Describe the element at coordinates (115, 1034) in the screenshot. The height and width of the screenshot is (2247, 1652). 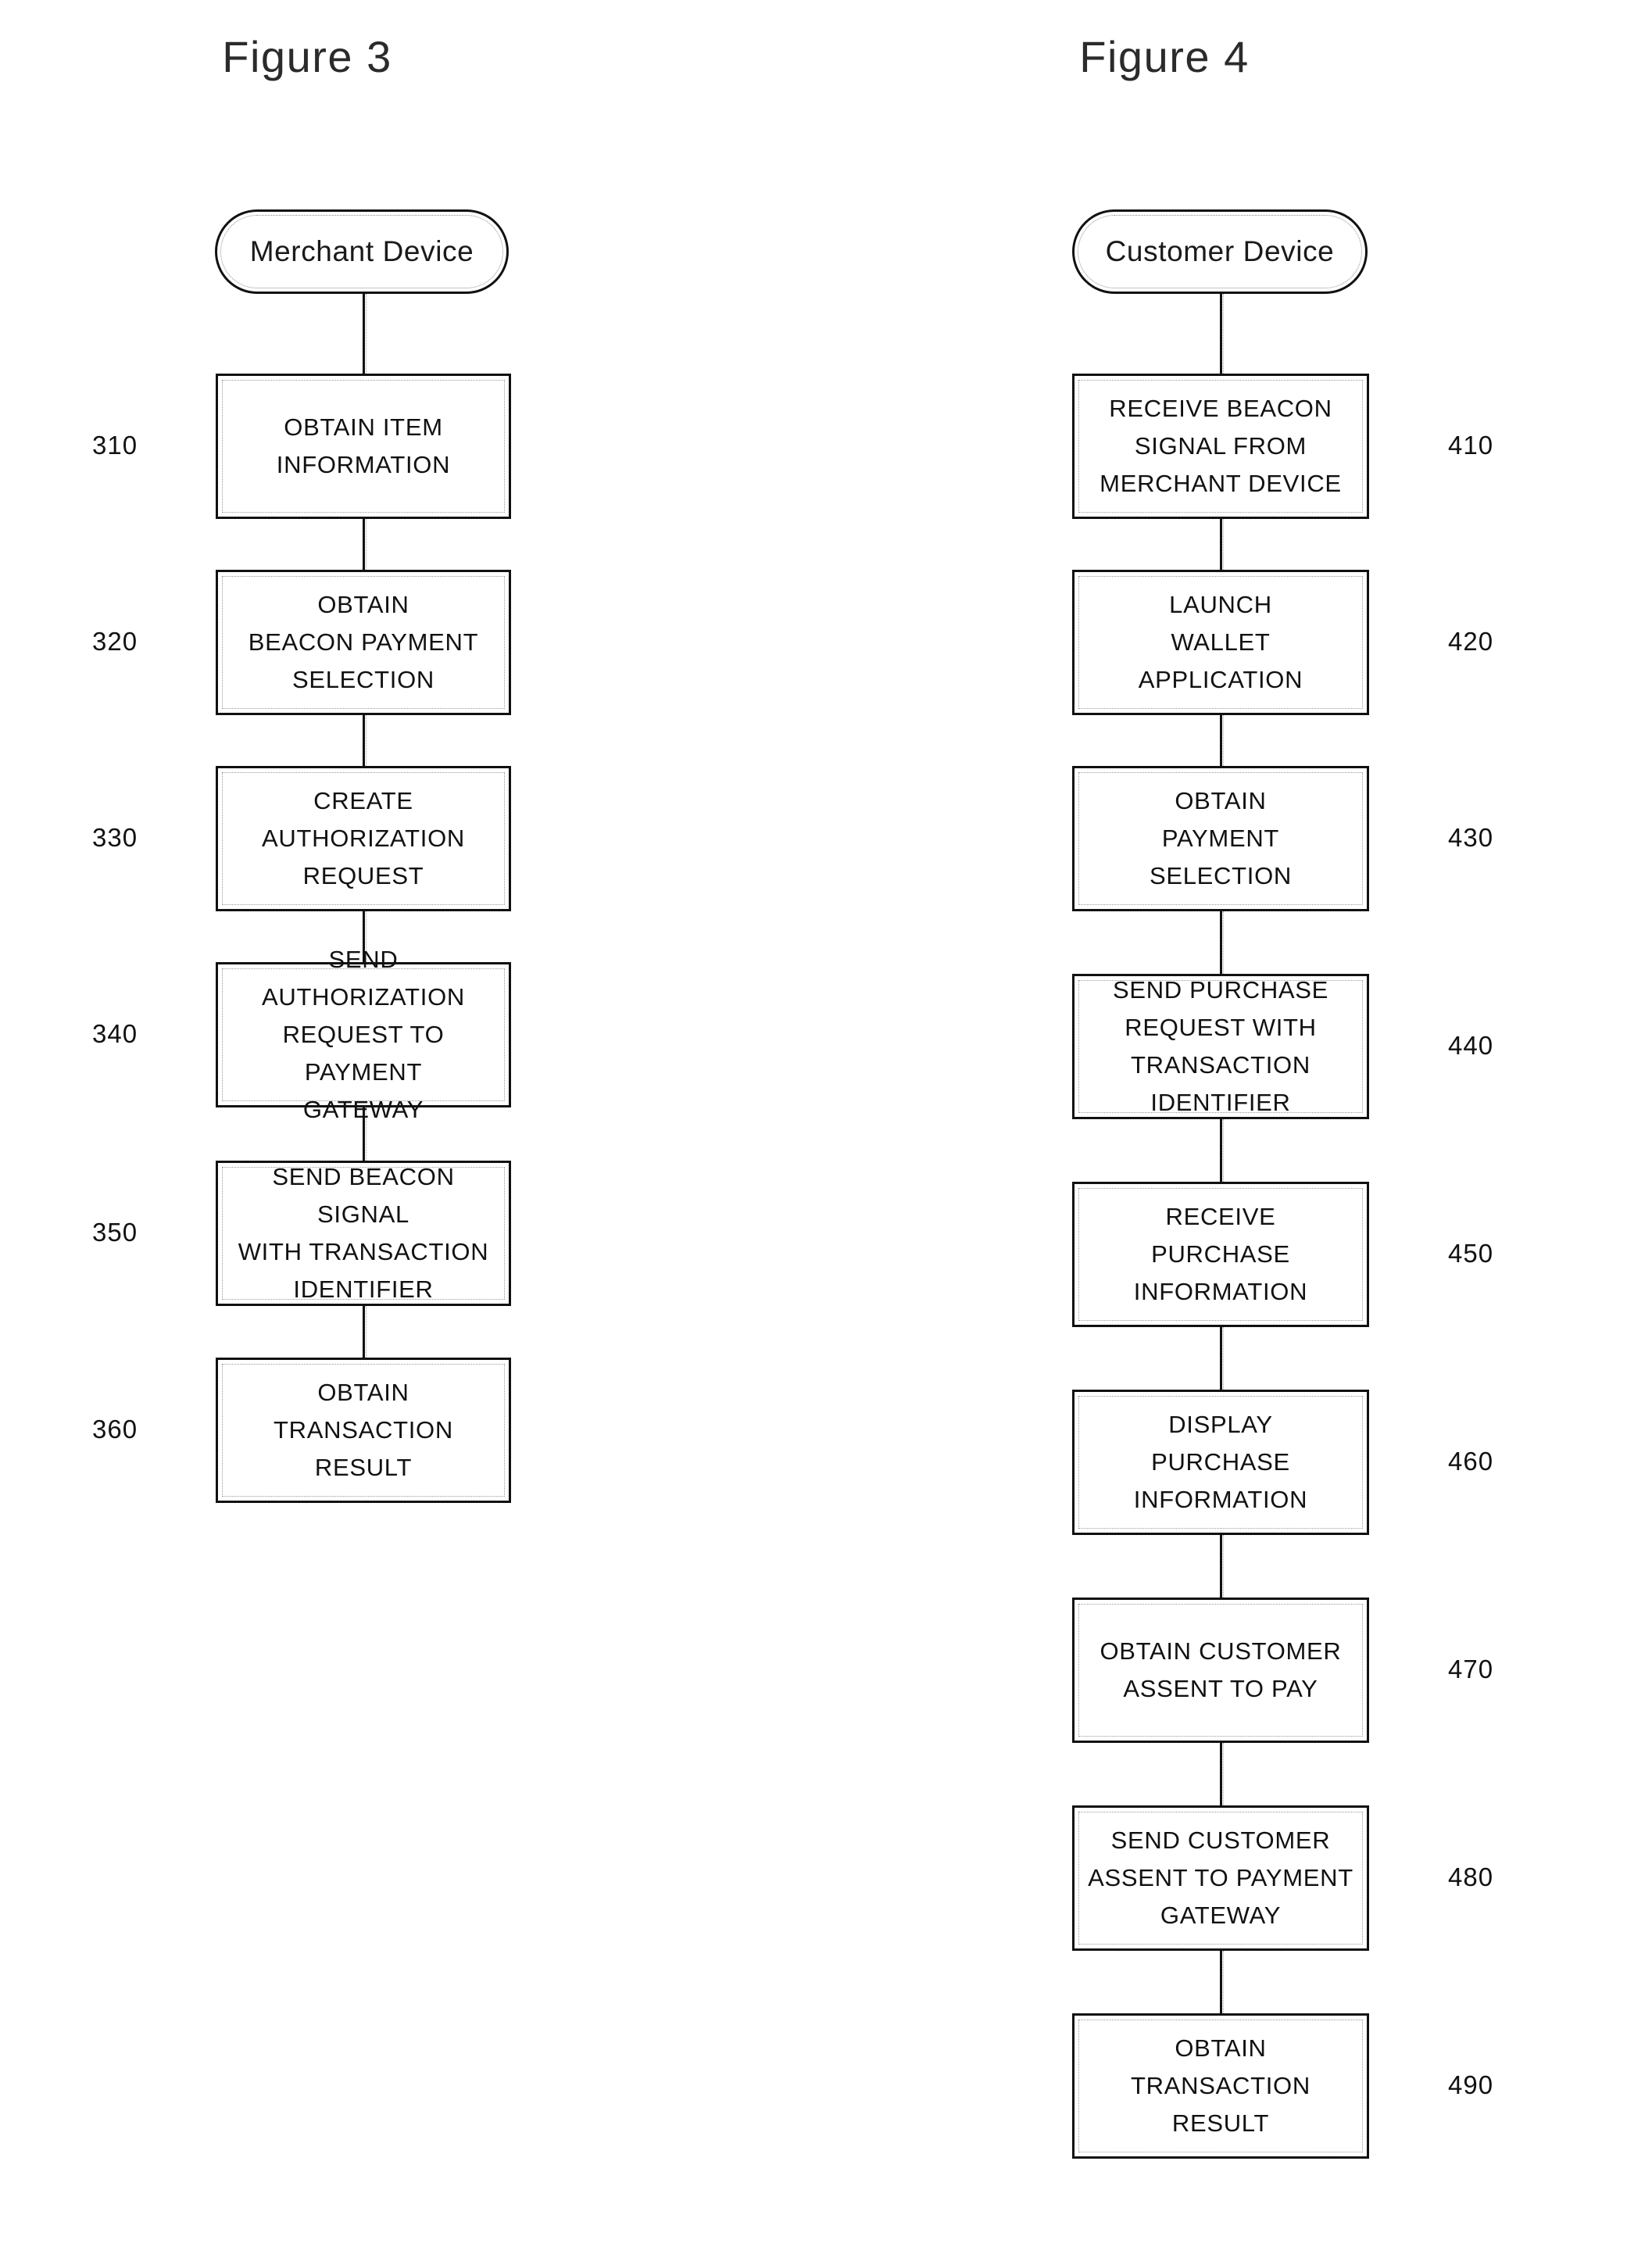
I see `reference-numeral-340: 340` at that location.